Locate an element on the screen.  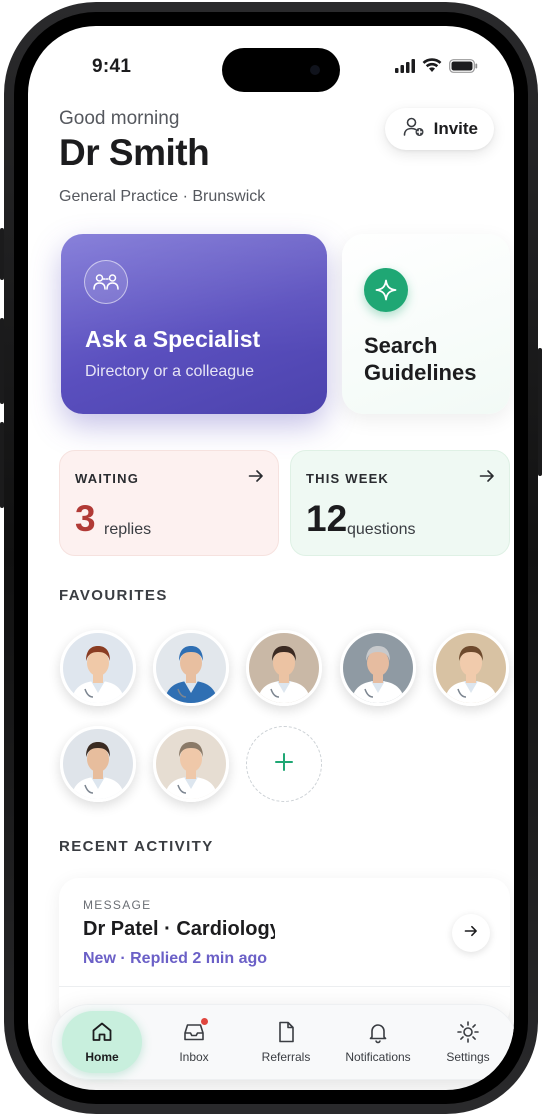
activity-title: Dr Patel · Cardiology is located at coordinates (179, 929).